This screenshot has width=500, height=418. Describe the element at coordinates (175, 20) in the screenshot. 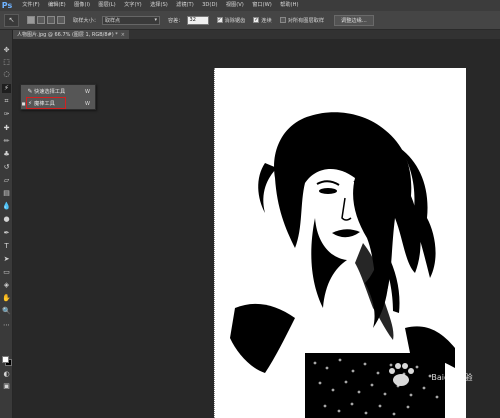

I see `tolerance-label: 容差：` at that location.